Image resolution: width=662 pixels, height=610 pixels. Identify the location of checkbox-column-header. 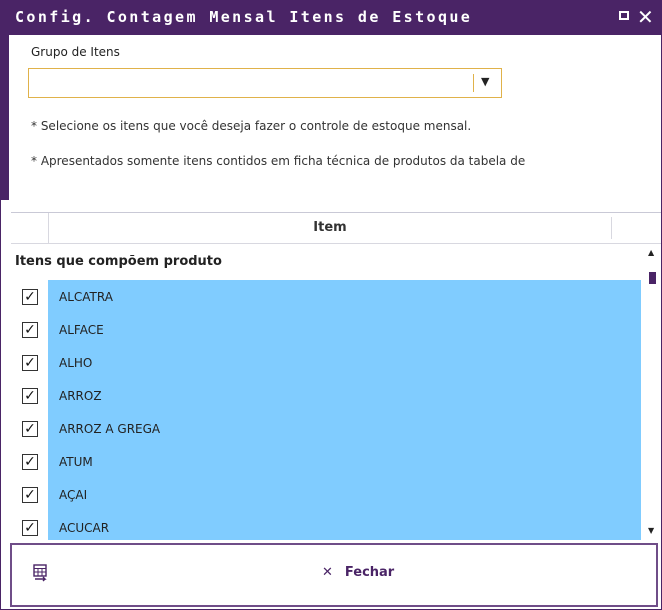
(30, 228).